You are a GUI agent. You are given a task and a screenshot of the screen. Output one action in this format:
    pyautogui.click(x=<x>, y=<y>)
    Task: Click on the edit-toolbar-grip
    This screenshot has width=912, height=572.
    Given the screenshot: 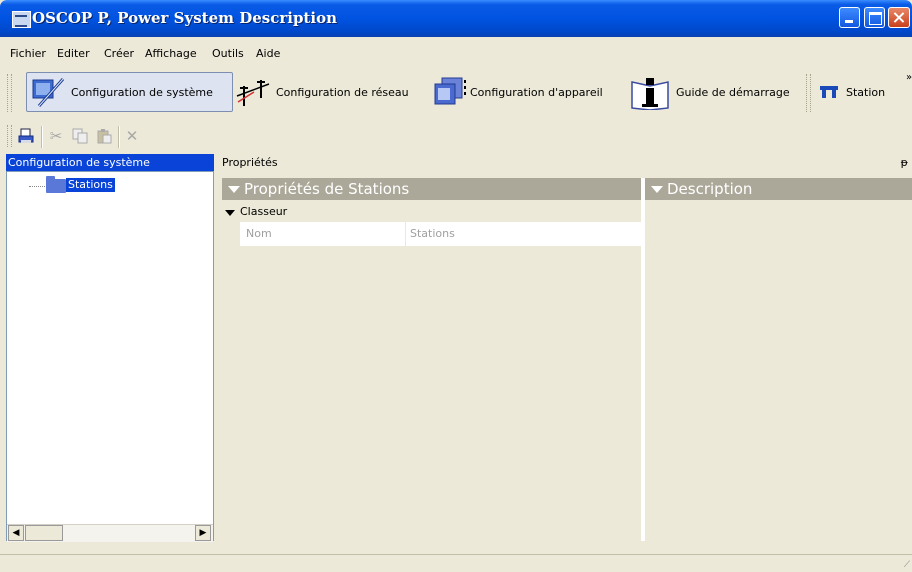 What is the action you would take?
    pyautogui.click(x=9, y=136)
    